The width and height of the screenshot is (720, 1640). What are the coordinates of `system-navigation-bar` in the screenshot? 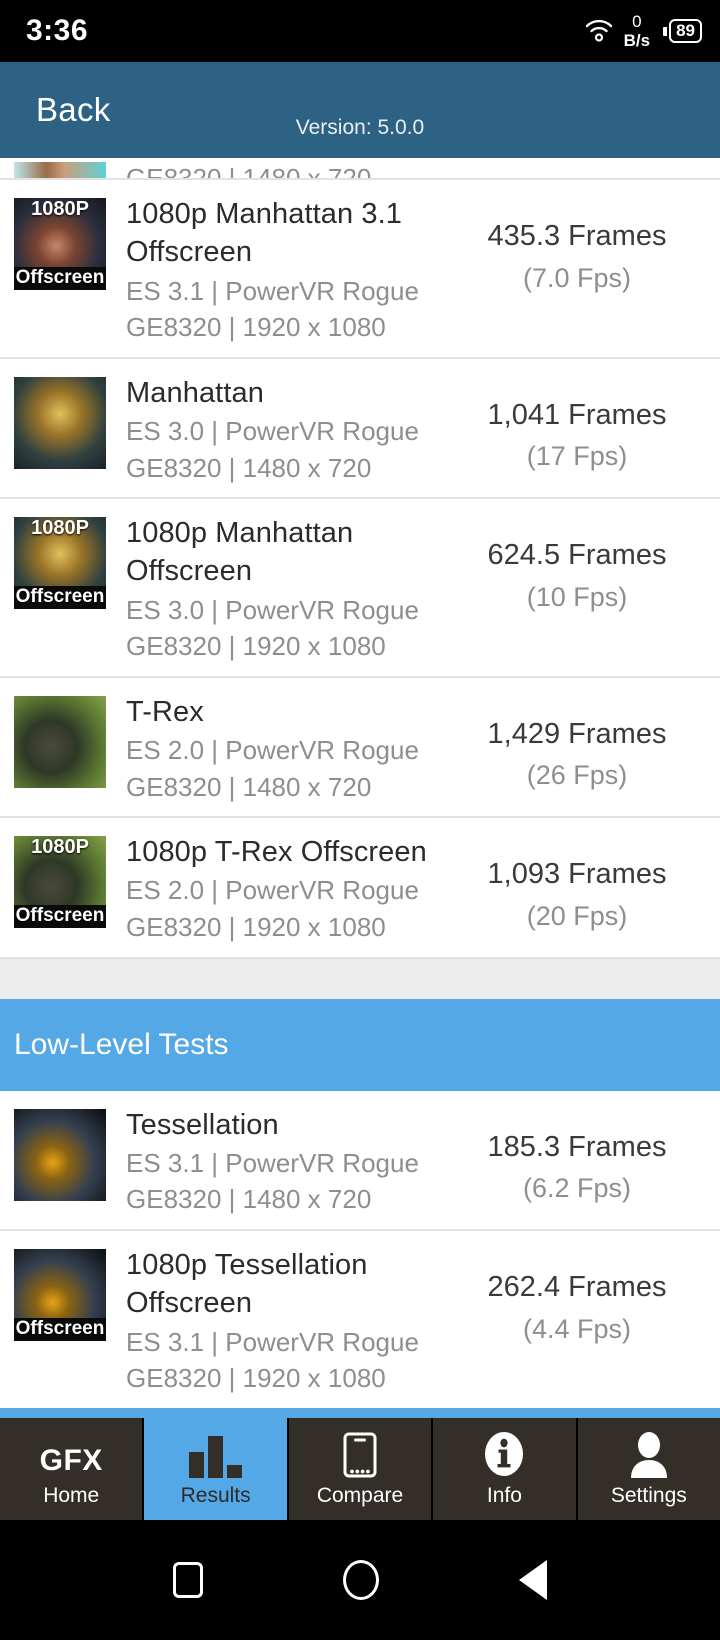 It's located at (360, 1580).